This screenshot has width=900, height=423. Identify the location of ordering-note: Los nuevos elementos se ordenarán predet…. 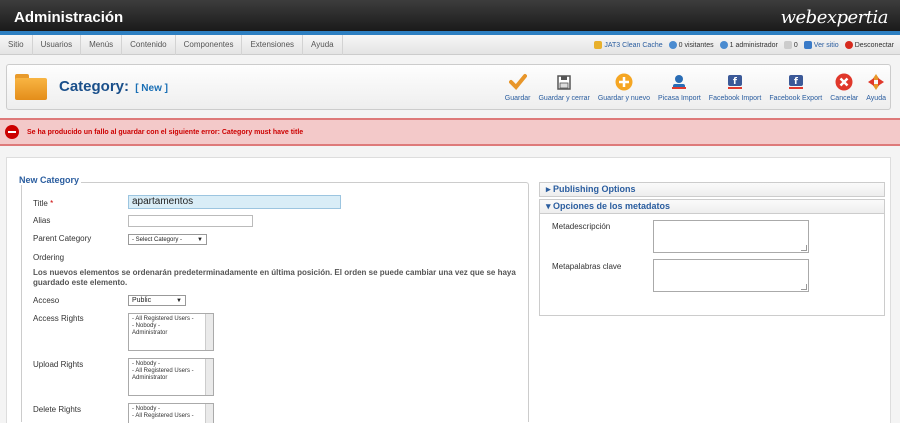
(274, 277).